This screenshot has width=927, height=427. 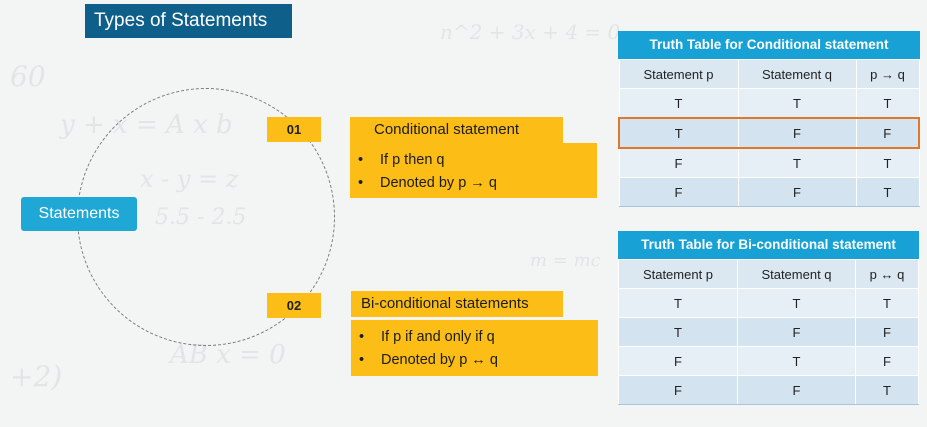 I want to click on statements-node: Statements, so click(x=79, y=214).